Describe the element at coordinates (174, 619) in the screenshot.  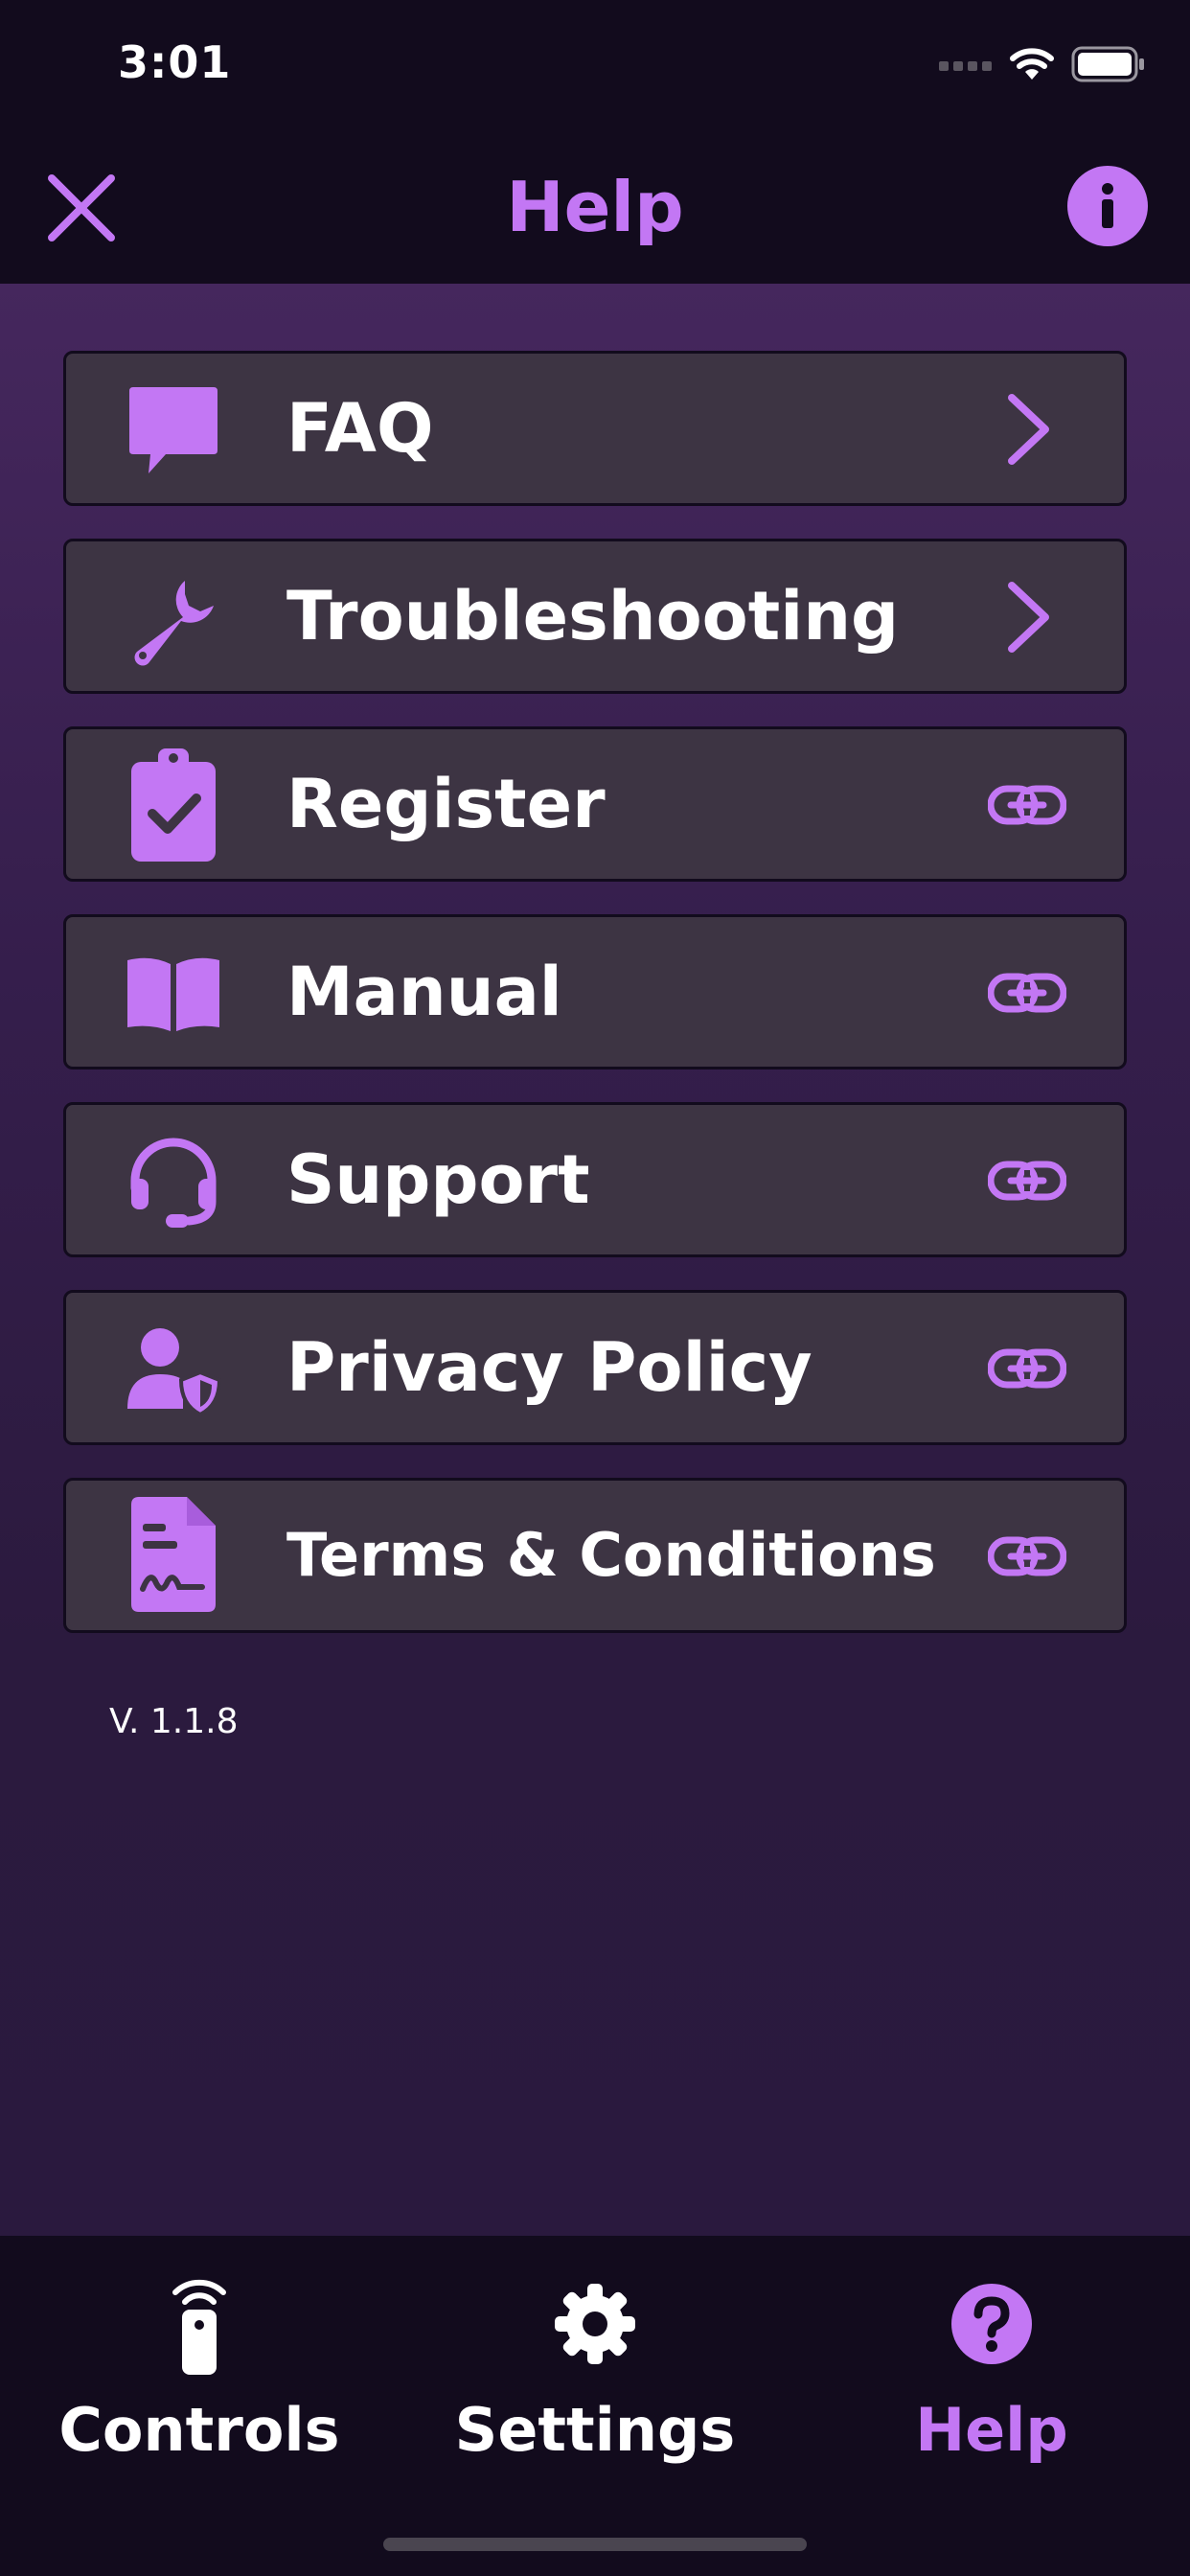
I see `wrench-icon` at that location.